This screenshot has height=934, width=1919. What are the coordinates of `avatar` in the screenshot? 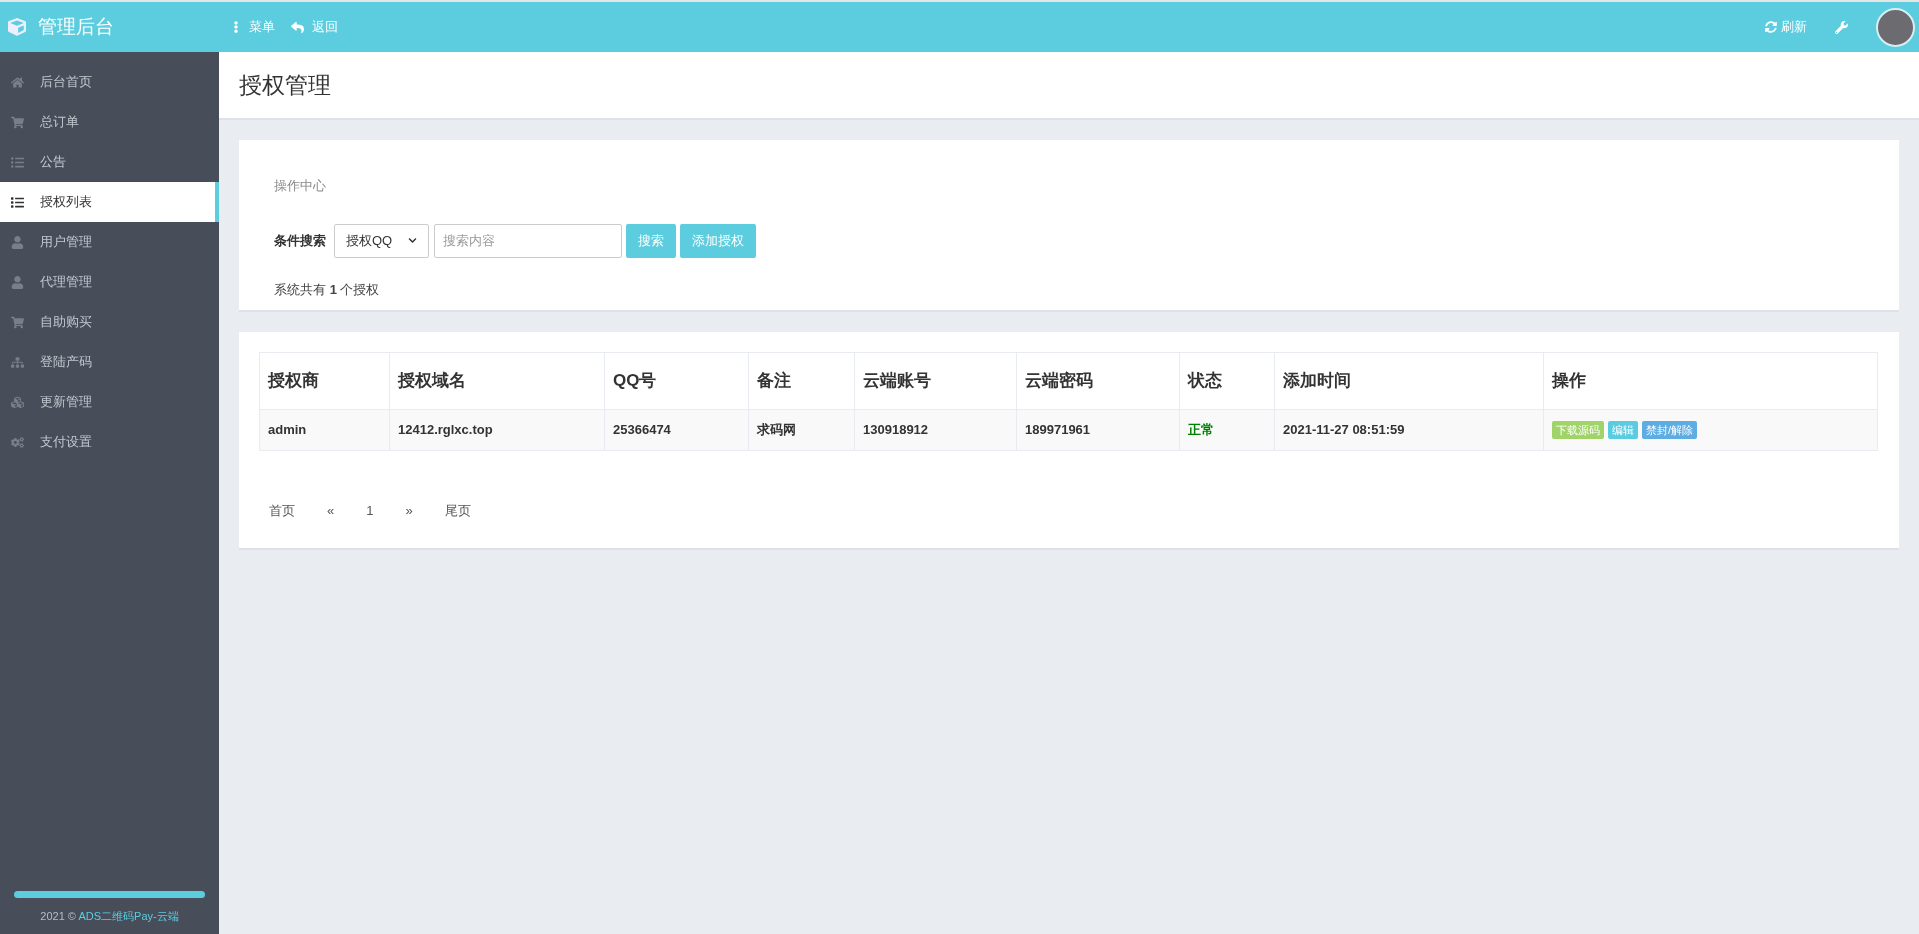 It's located at (1895, 27).